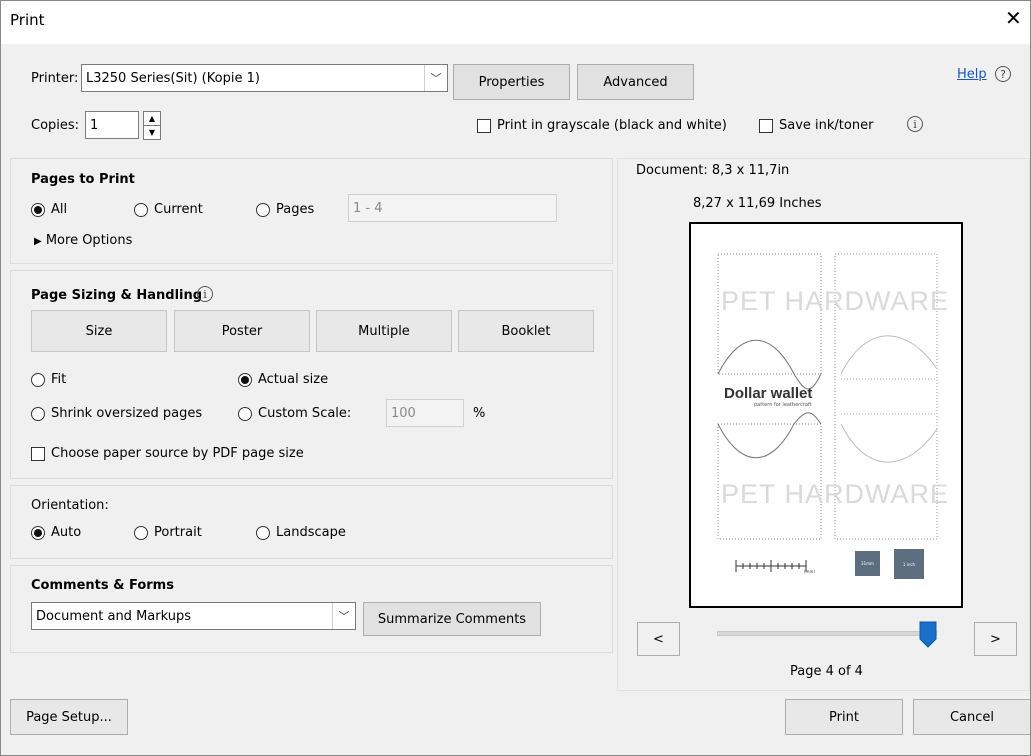 The height and width of the screenshot is (756, 1031). What do you see at coordinates (293, 379) in the screenshot?
I see `radio-actual-size-label: Actual size` at bounding box center [293, 379].